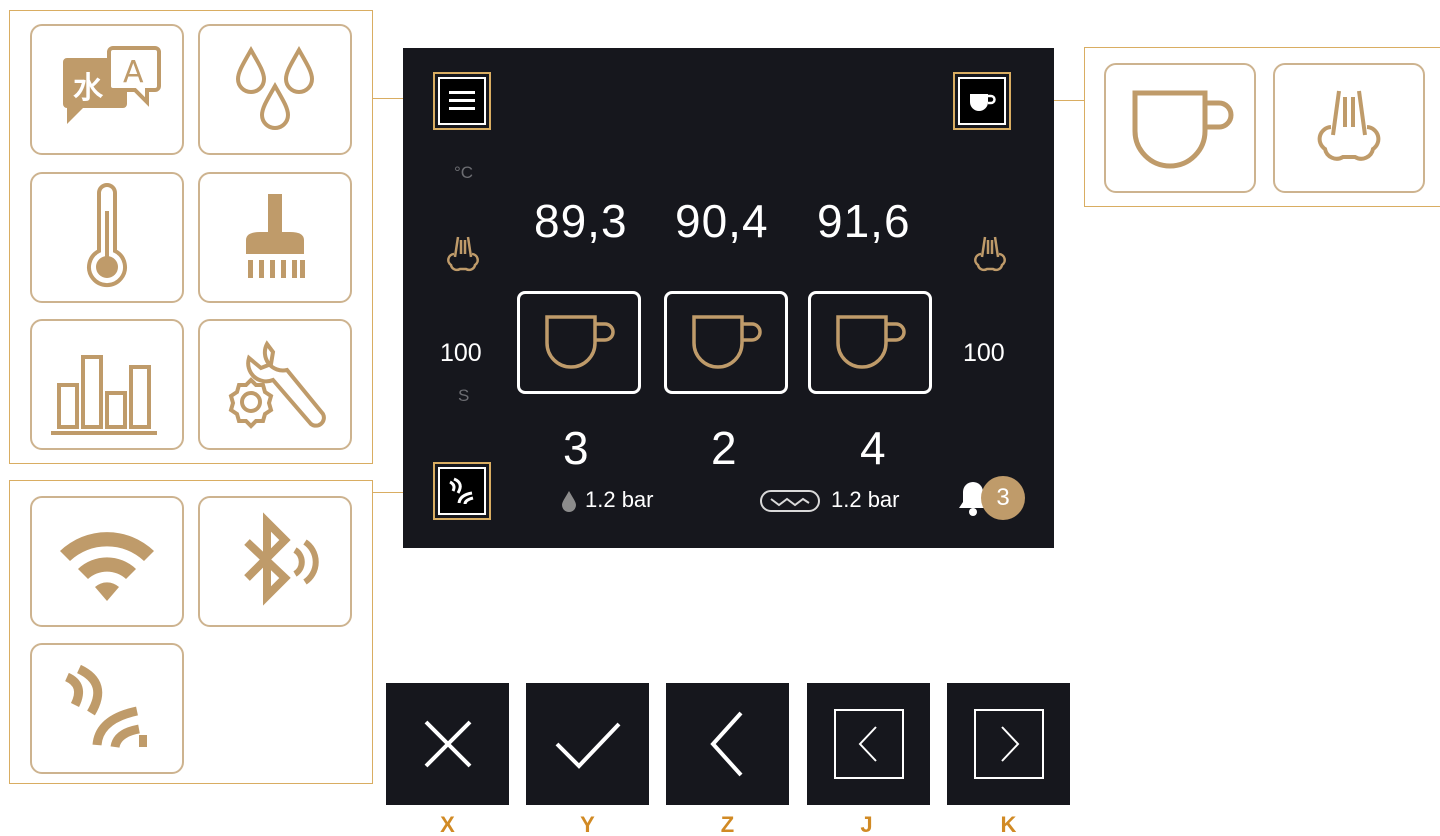  I want to click on next-icon, so click(1008, 744).